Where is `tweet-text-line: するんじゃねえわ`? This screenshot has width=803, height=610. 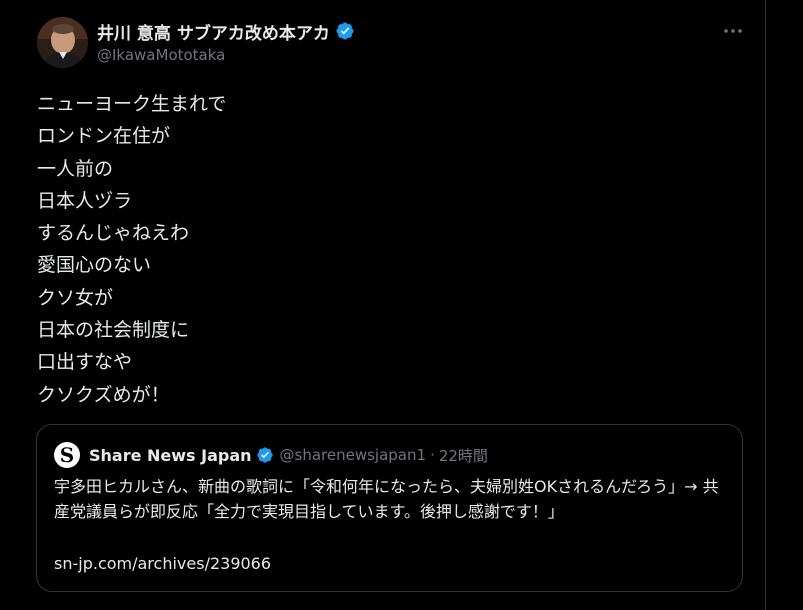 tweet-text-line: するんじゃねえわ is located at coordinates (113, 233).